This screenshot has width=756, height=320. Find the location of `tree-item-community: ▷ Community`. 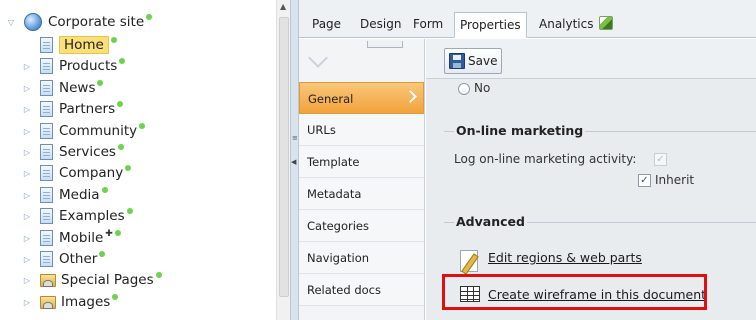

tree-item-community: ▷ Community is located at coordinates (85, 131).